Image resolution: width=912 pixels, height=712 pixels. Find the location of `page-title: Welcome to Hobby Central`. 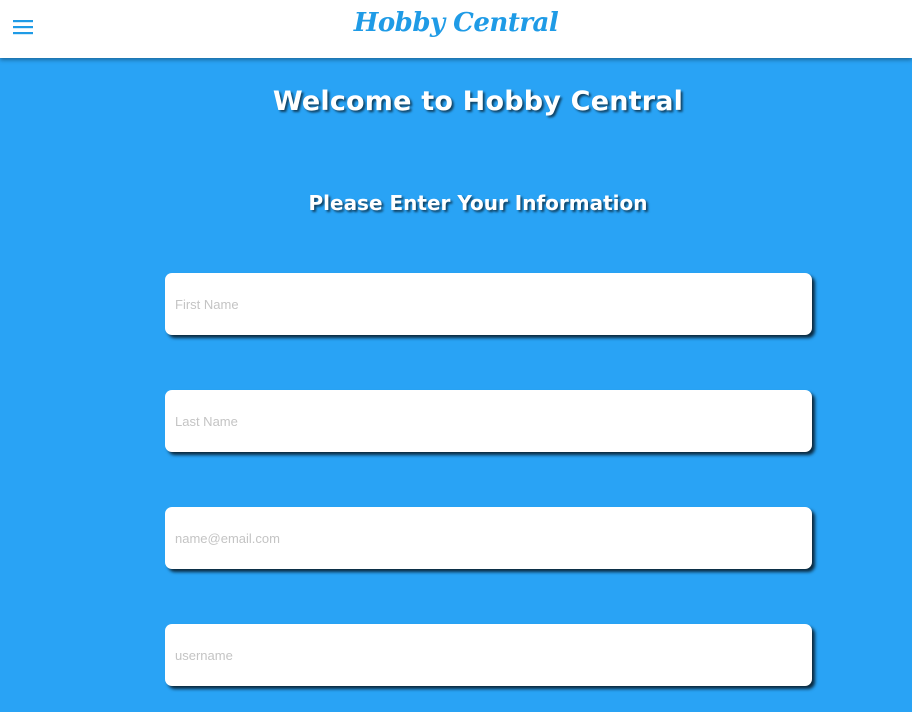

page-title: Welcome to Hobby Central is located at coordinates (478, 101).